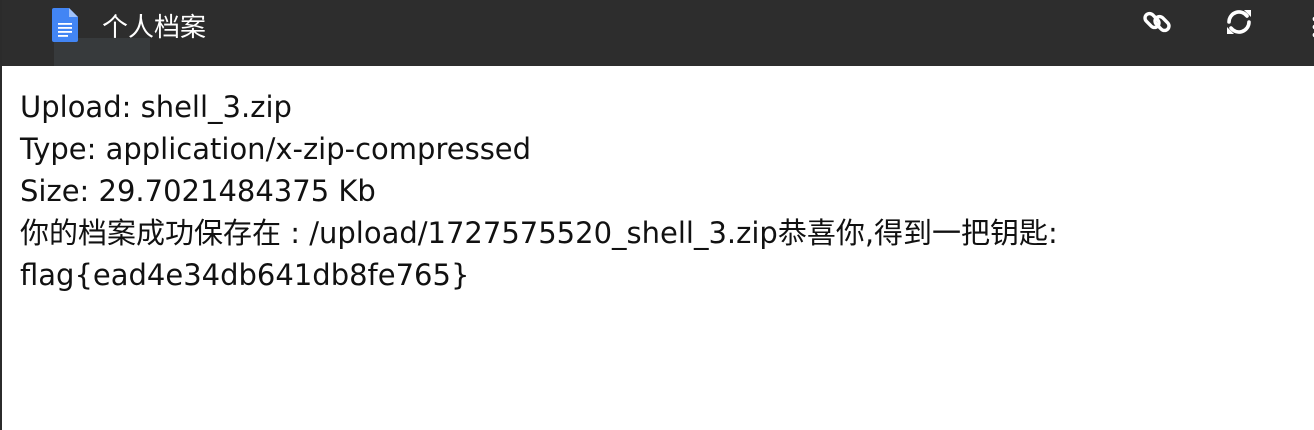  Describe the element at coordinates (198, 191) in the screenshot. I see `upload-size-line: Size: 29.7021484375 Kb` at that location.